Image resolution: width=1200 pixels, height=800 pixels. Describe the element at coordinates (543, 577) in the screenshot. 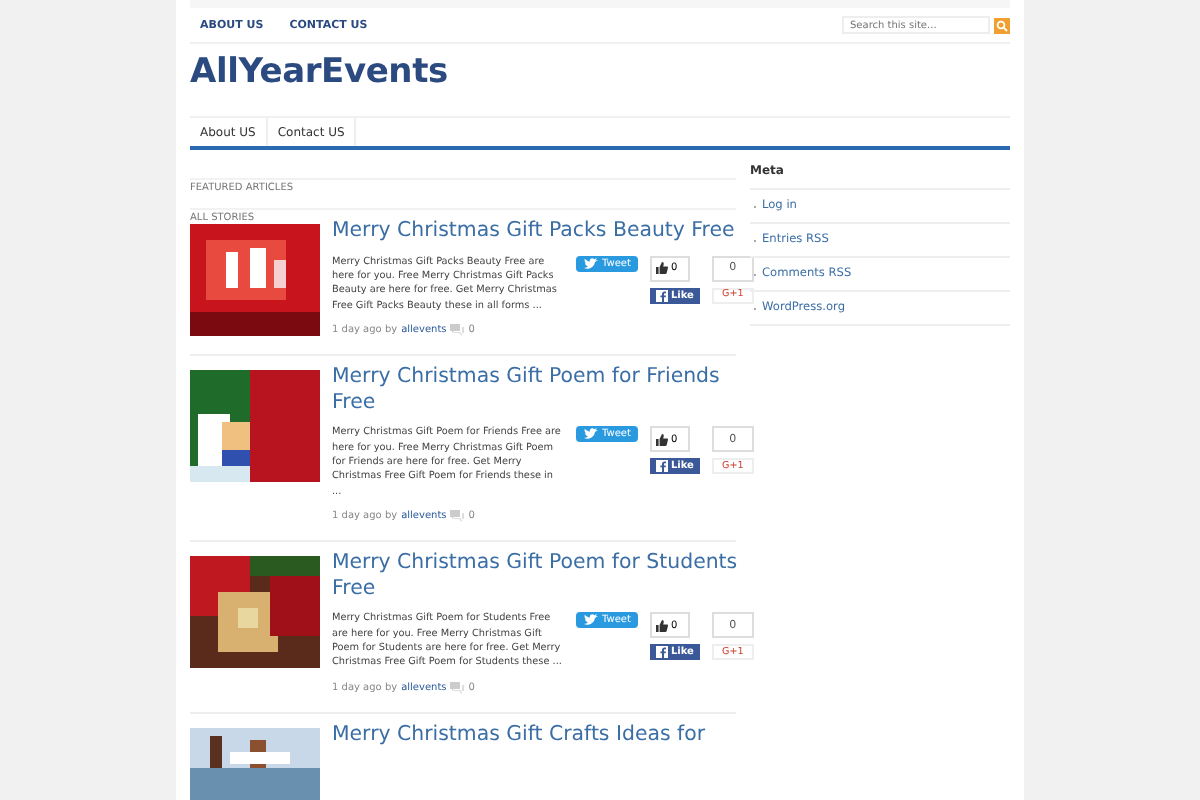

I see `post-title-link: Merry Christmas Gift Poem for Students Free` at that location.